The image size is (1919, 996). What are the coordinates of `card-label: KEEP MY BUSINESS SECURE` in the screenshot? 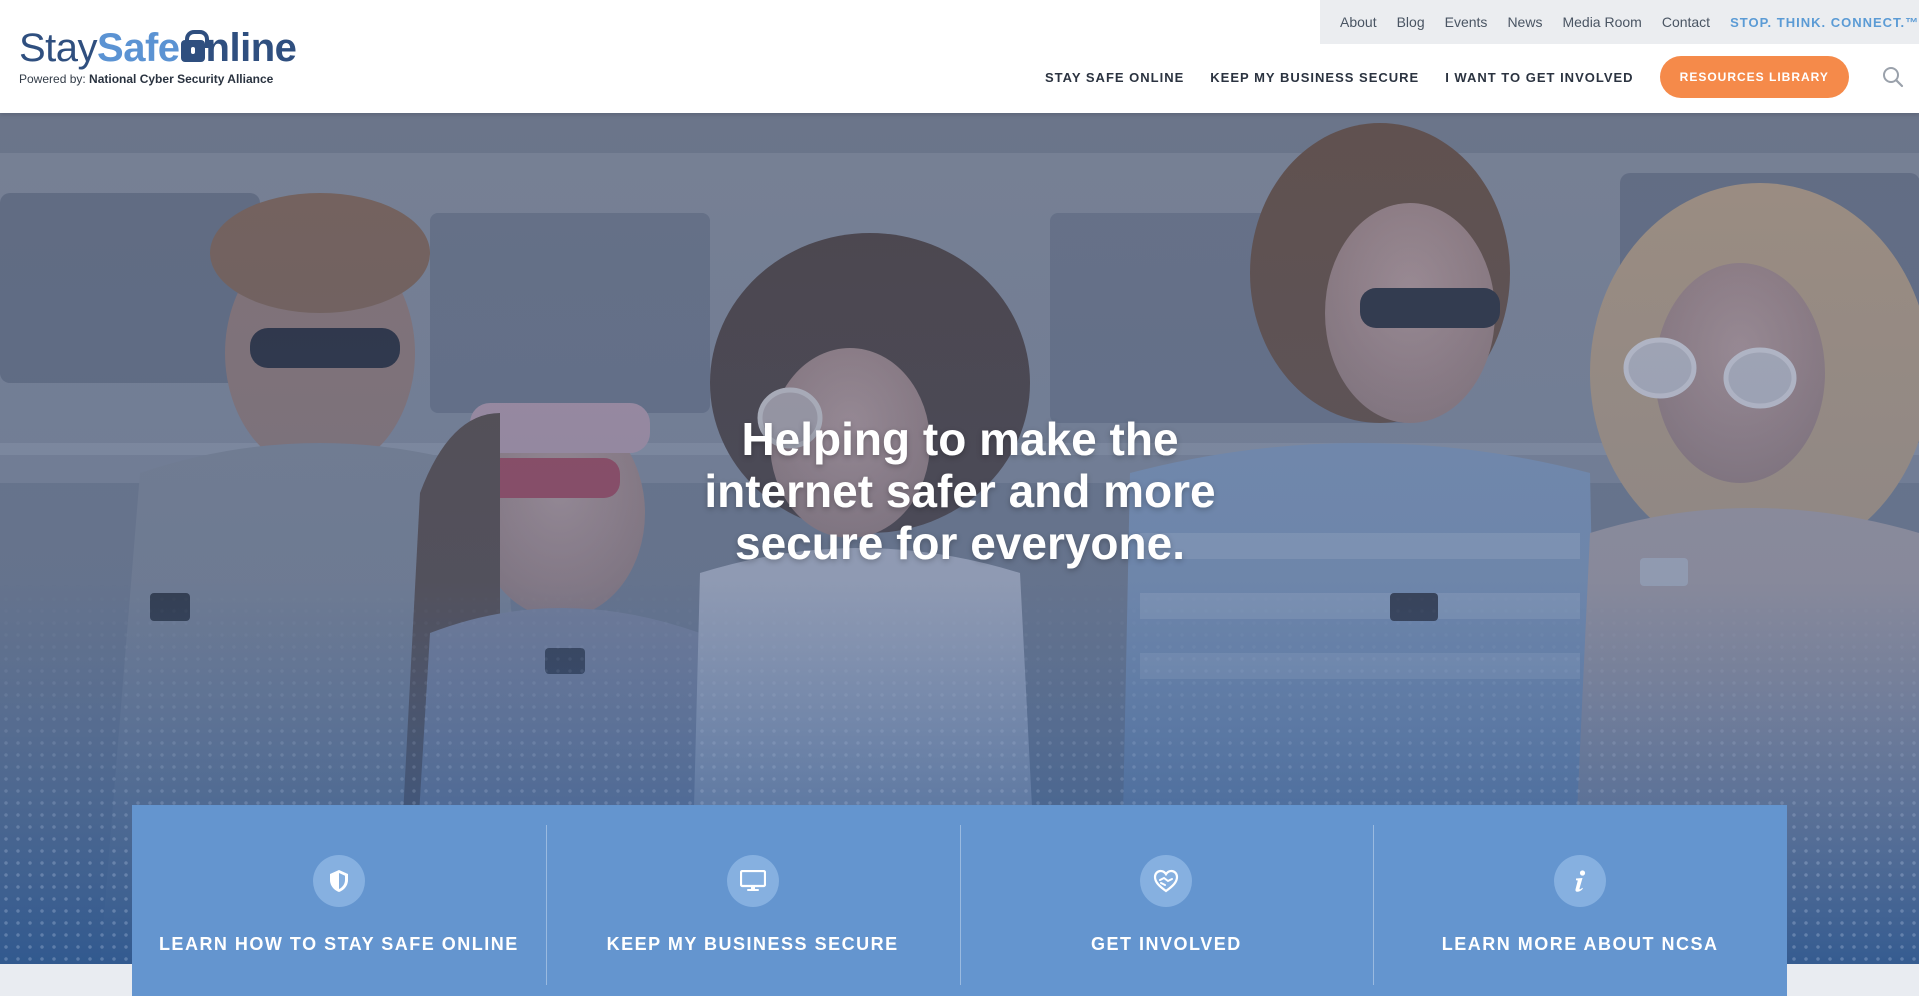 It's located at (752, 944).